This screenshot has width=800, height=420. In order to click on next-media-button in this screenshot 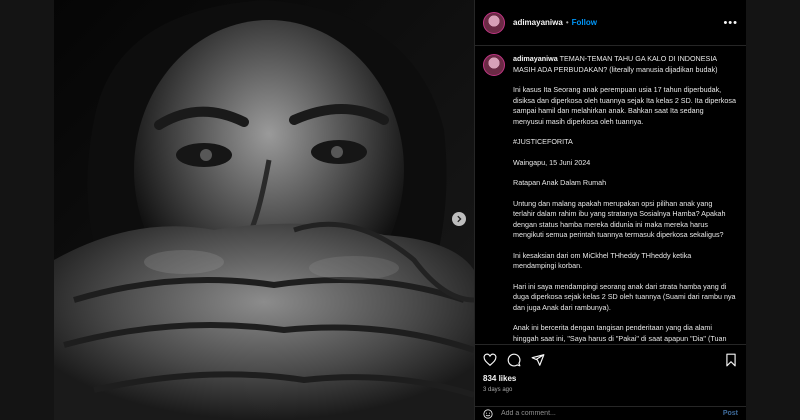, I will do `click(459, 219)`.